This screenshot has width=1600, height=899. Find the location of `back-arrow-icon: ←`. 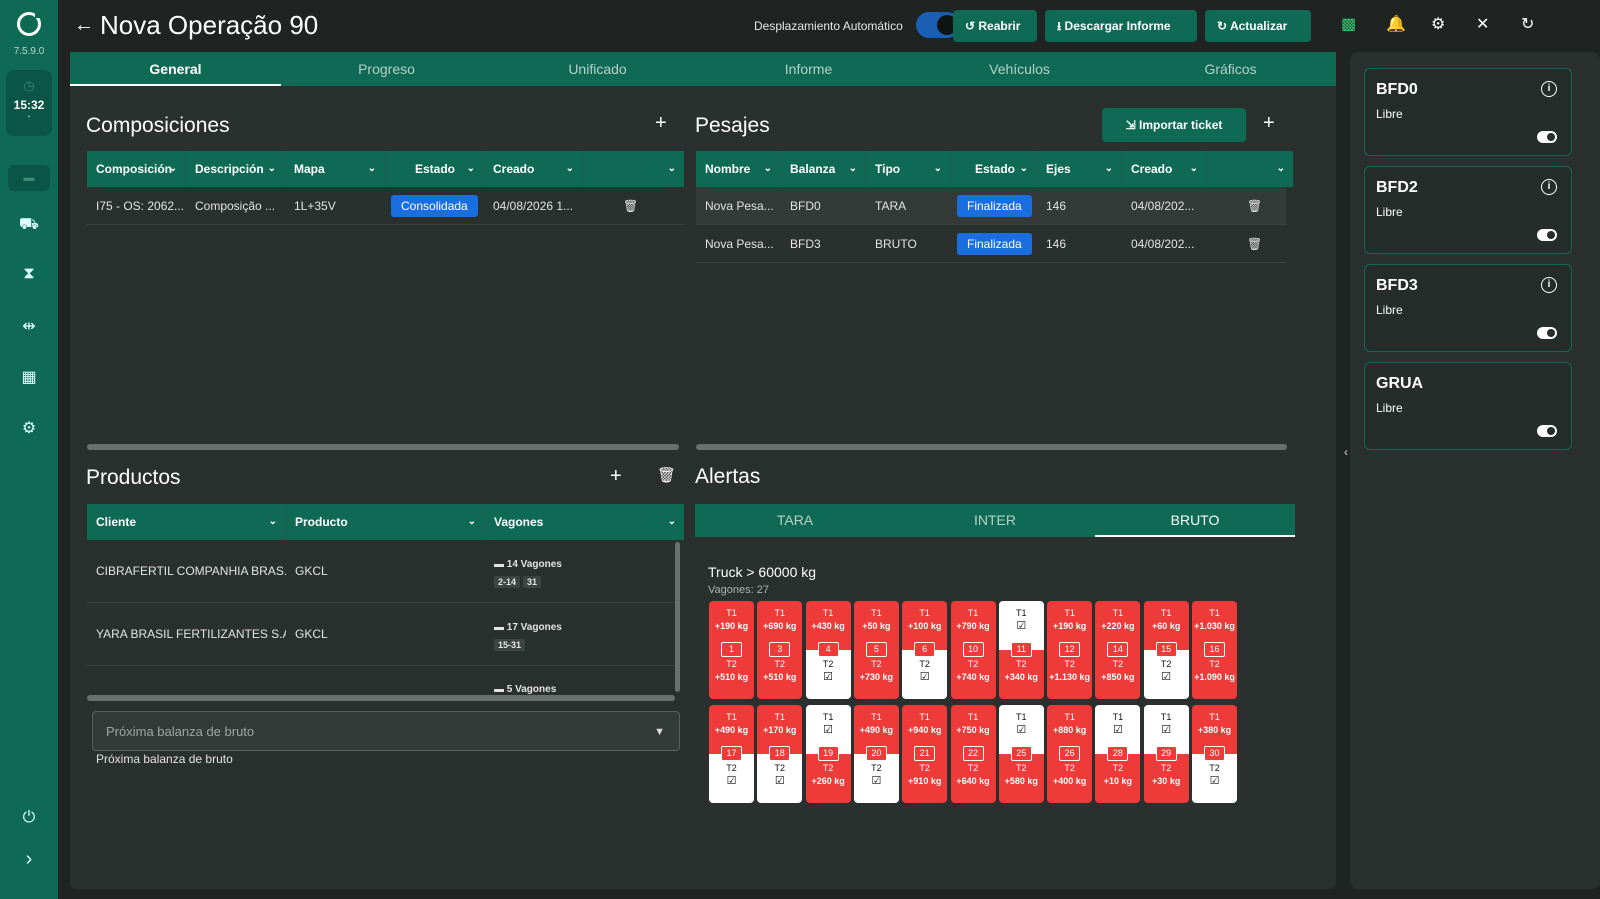

back-arrow-icon: ← is located at coordinates (84, 25).